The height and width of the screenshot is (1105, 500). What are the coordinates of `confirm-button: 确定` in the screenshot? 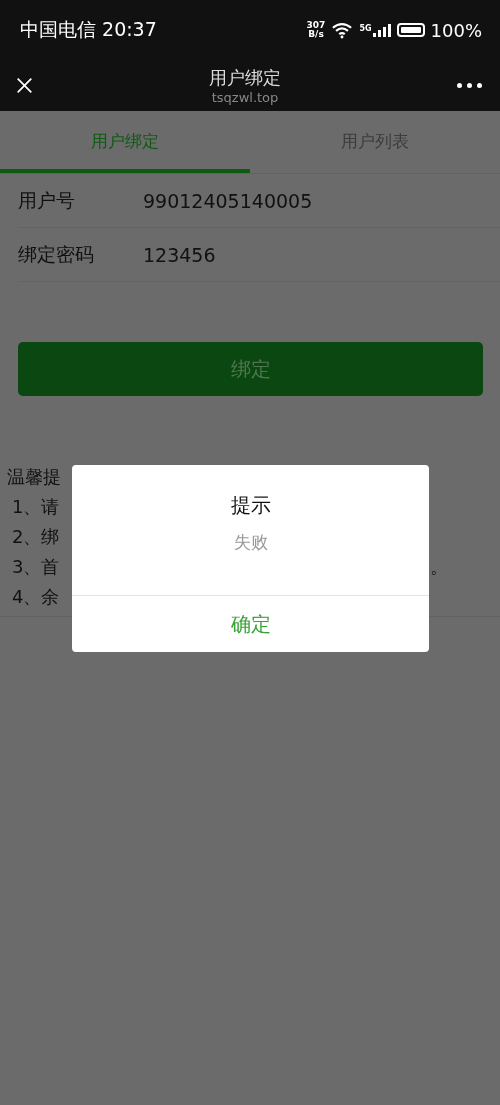 It's located at (250, 623).